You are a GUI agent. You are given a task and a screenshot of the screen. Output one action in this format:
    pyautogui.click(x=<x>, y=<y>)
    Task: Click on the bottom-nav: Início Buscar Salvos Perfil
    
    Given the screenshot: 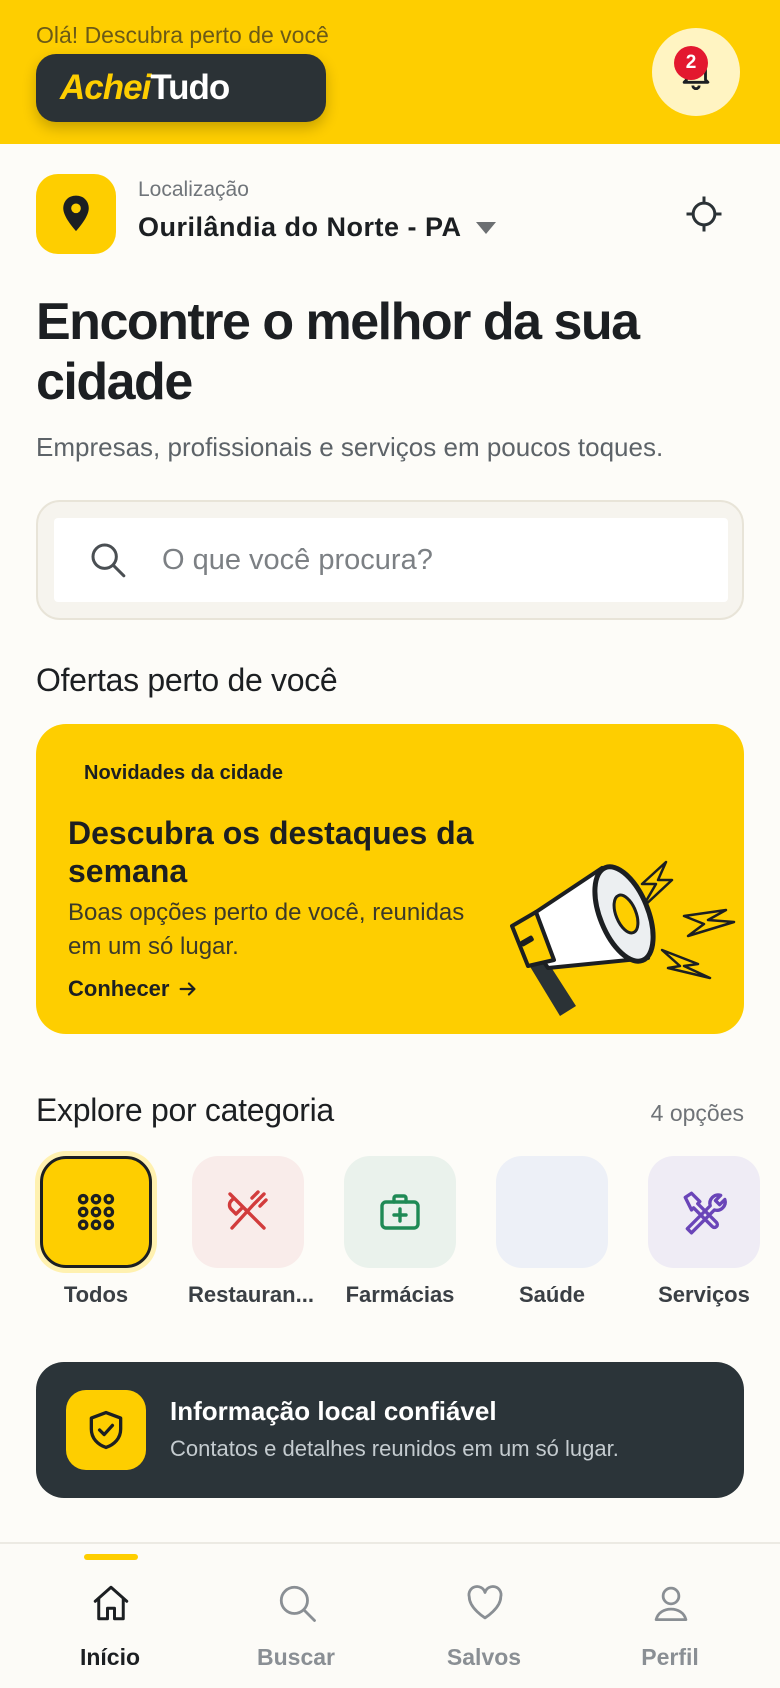 What is the action you would take?
    pyautogui.click(x=390, y=1615)
    